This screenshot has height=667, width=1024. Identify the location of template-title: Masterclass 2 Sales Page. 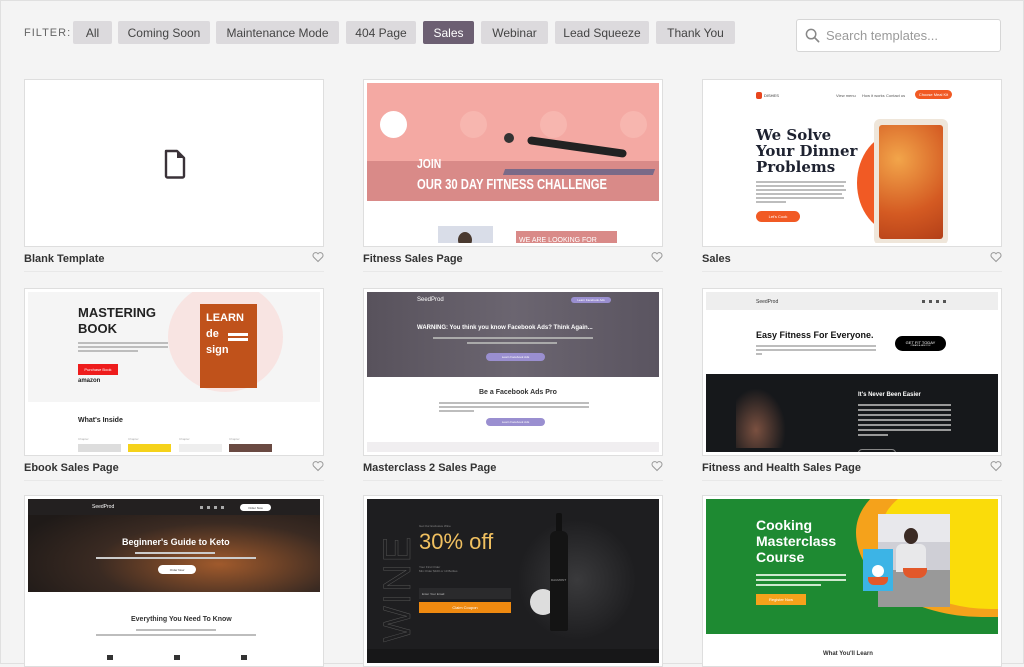
(430, 468).